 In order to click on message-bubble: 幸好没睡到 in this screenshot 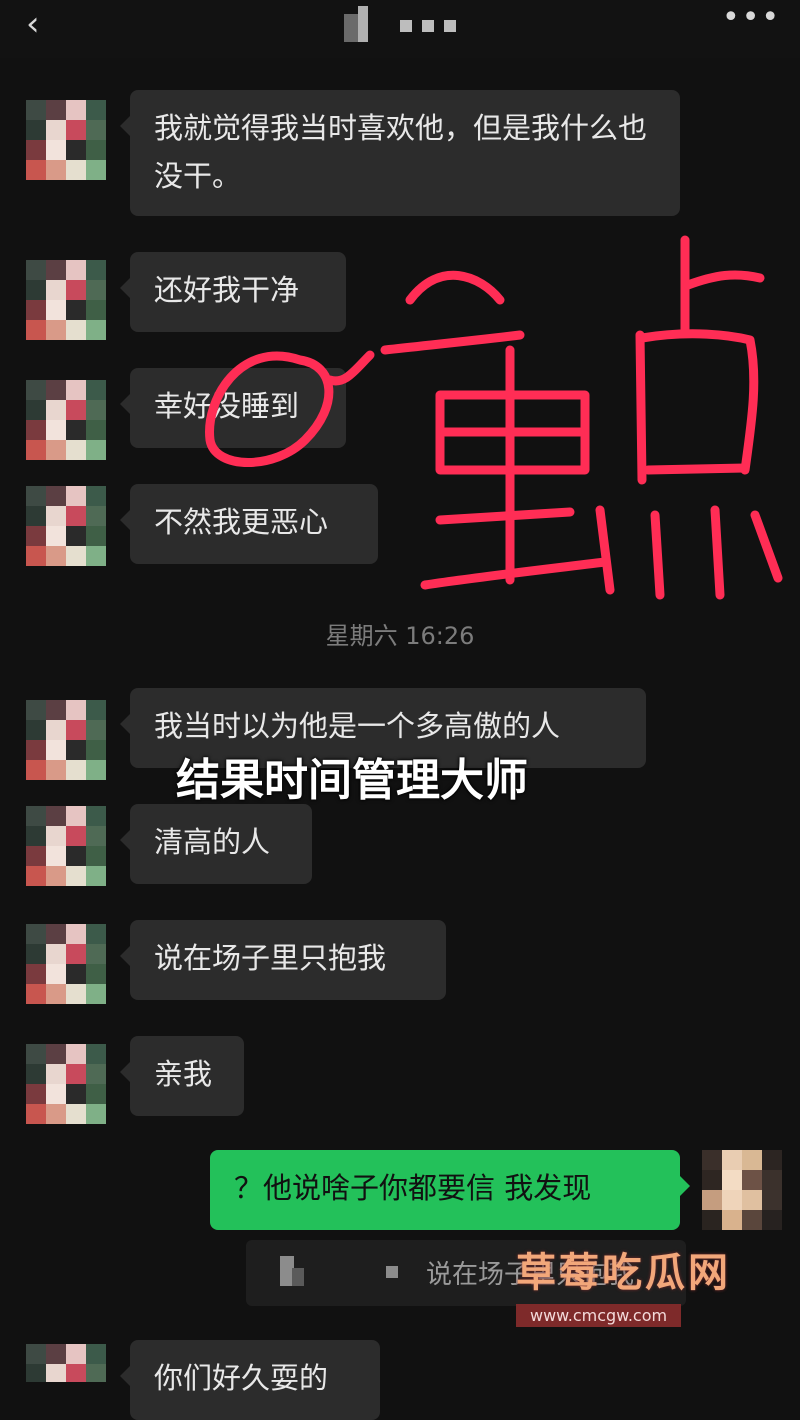, I will do `click(233, 408)`.